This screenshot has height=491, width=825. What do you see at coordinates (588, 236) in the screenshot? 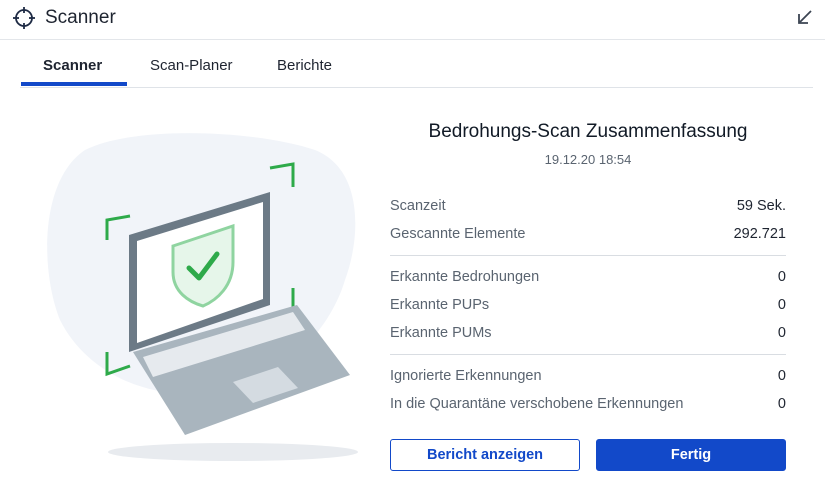
I see `row-scanned-items: Gescannte Elemente 292.721` at bounding box center [588, 236].